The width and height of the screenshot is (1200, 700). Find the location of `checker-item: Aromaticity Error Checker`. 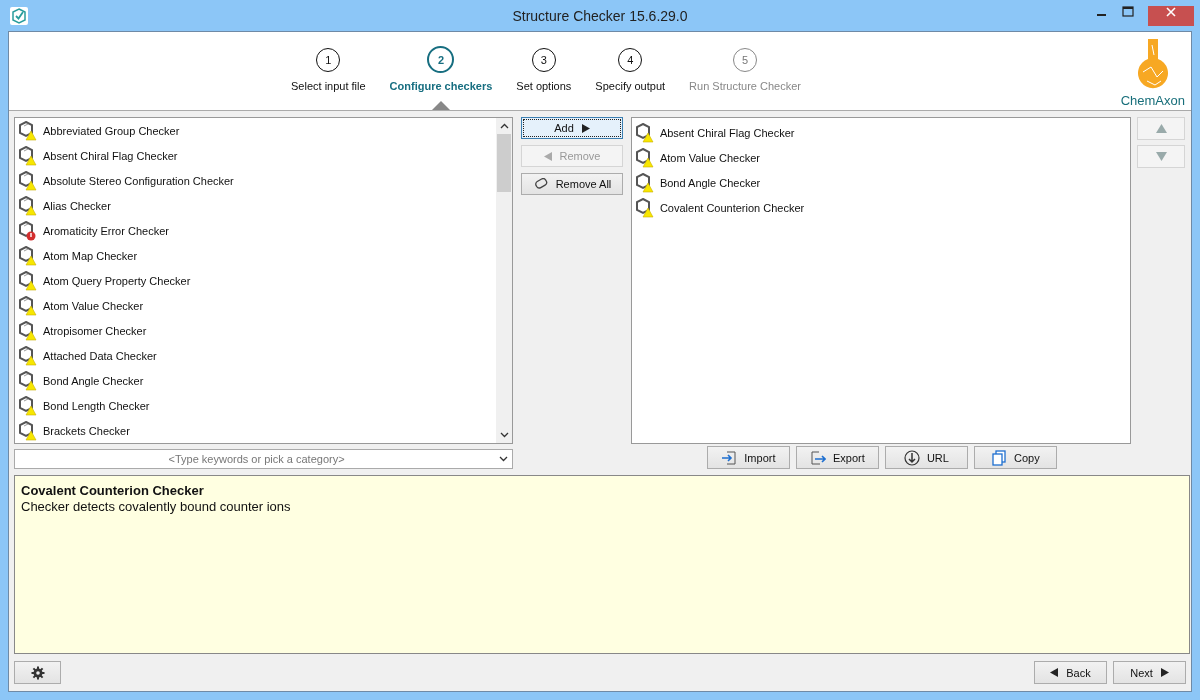

checker-item: Aromaticity Error Checker is located at coordinates (256, 230).